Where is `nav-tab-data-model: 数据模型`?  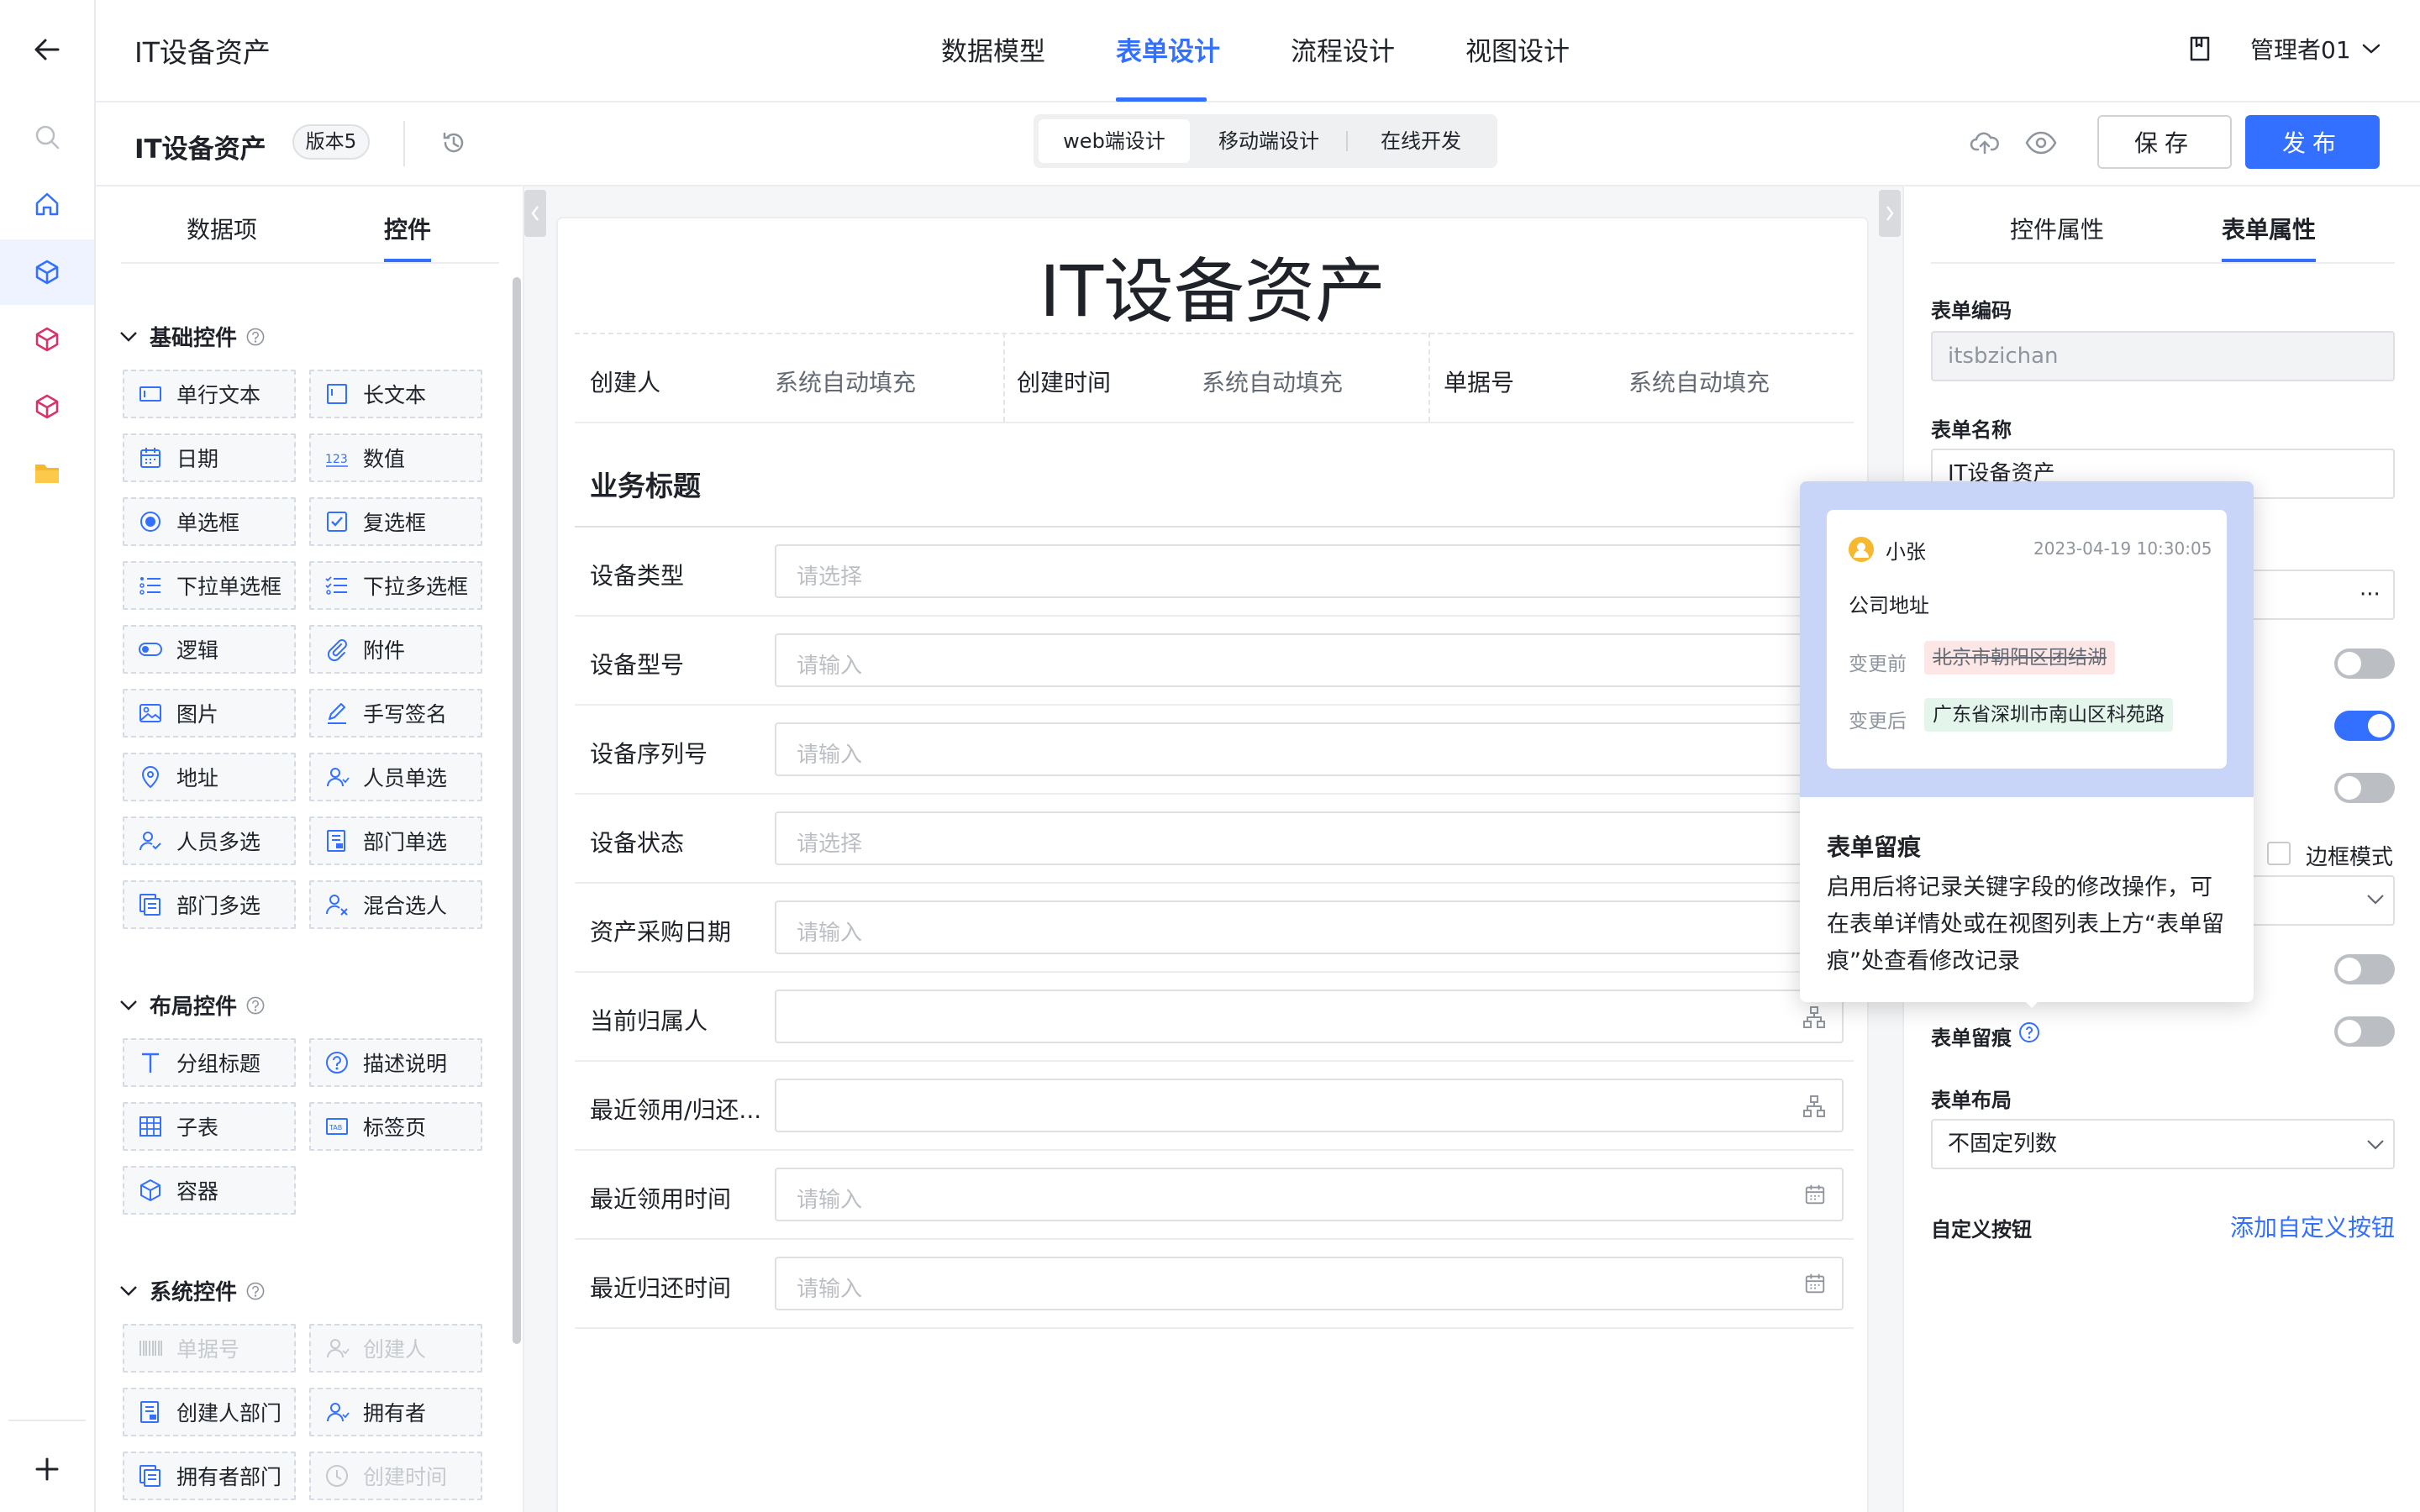
nav-tab-data-model: 数据模型 is located at coordinates (993, 49).